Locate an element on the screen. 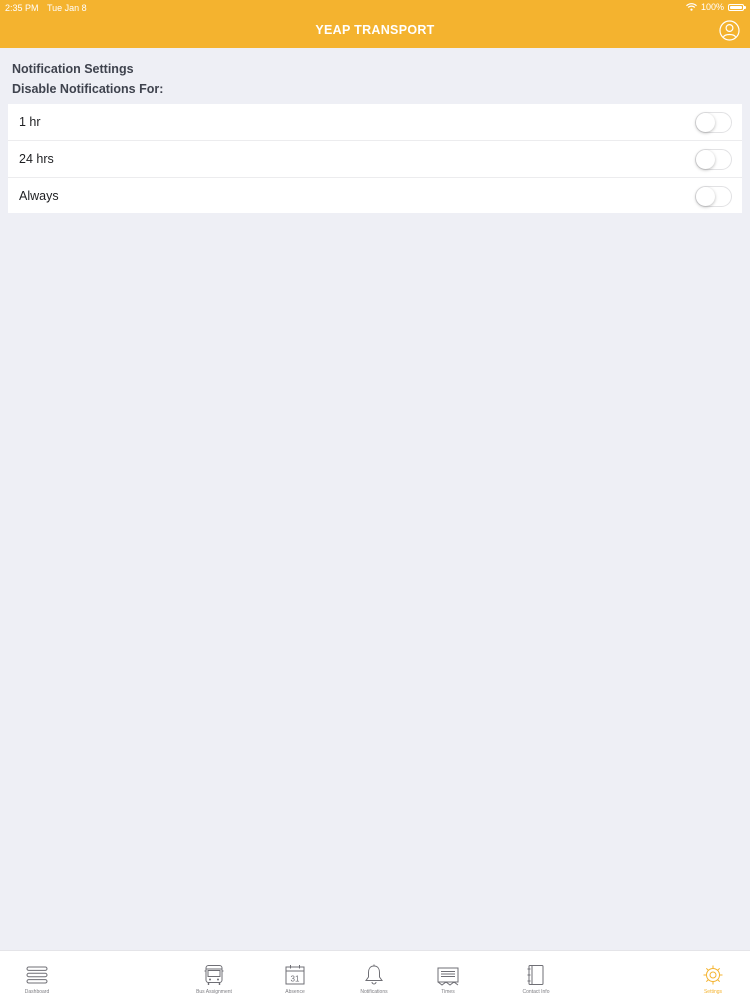 The height and width of the screenshot is (1000, 750). tab-settings: Settings is located at coordinates (713, 975).